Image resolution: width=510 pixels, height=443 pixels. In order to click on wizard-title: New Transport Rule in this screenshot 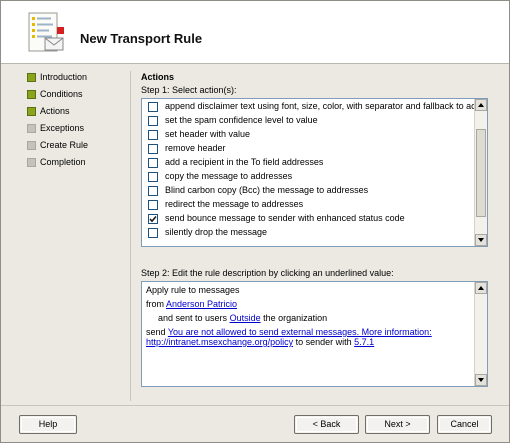, I will do `click(141, 38)`.